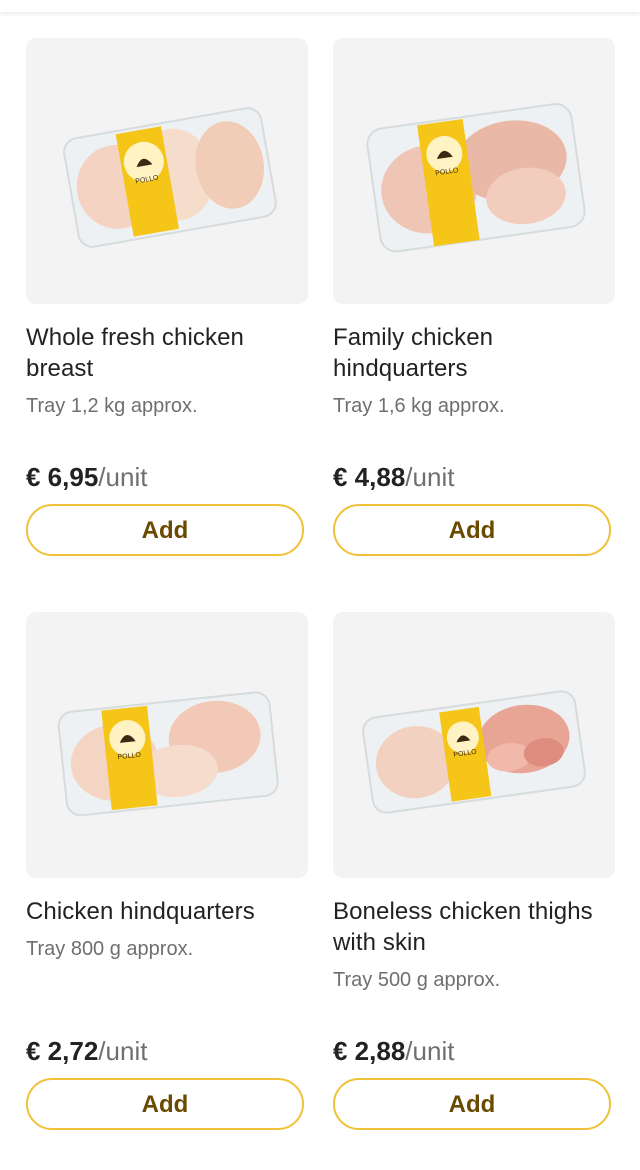 This screenshot has width=640, height=1170. I want to click on product-size: Tray 1,2 kg approx., so click(112, 406).